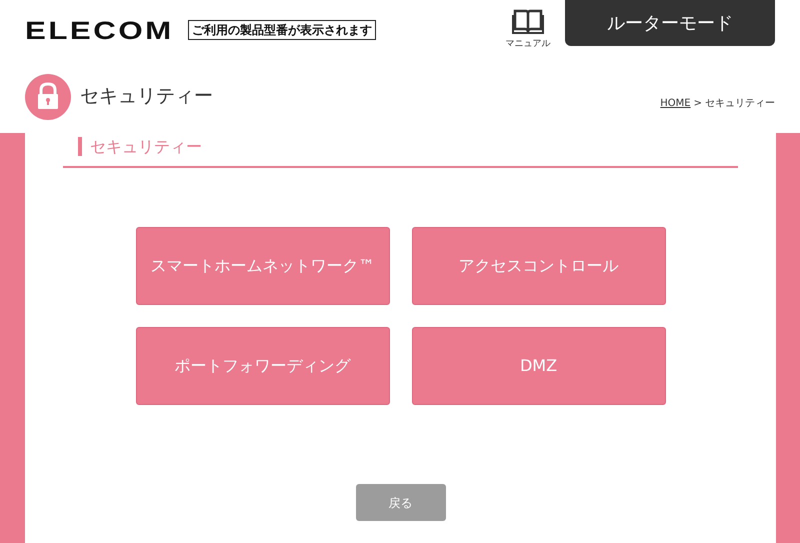 Image resolution: width=800 pixels, height=543 pixels. I want to click on manual-link: マニュアル, so click(528, 34).